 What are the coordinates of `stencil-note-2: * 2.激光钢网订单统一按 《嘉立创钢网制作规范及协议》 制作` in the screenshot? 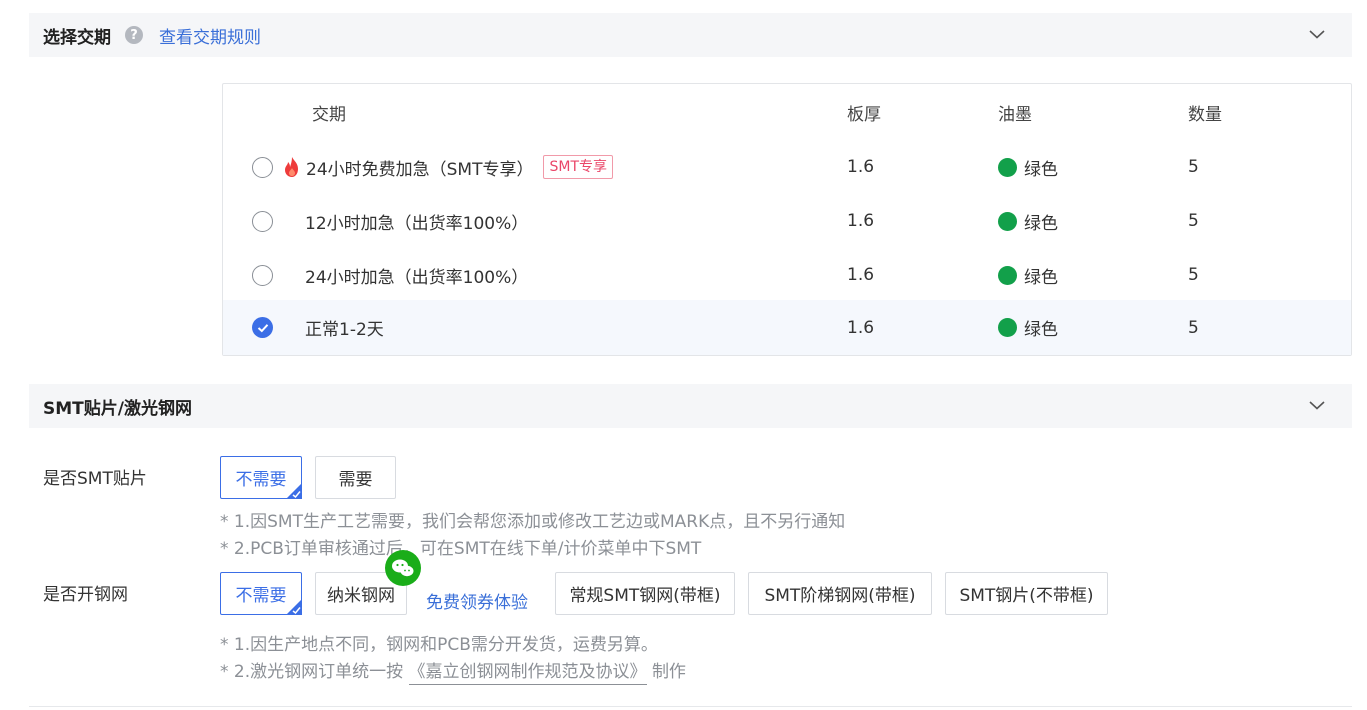 It's located at (453, 671).